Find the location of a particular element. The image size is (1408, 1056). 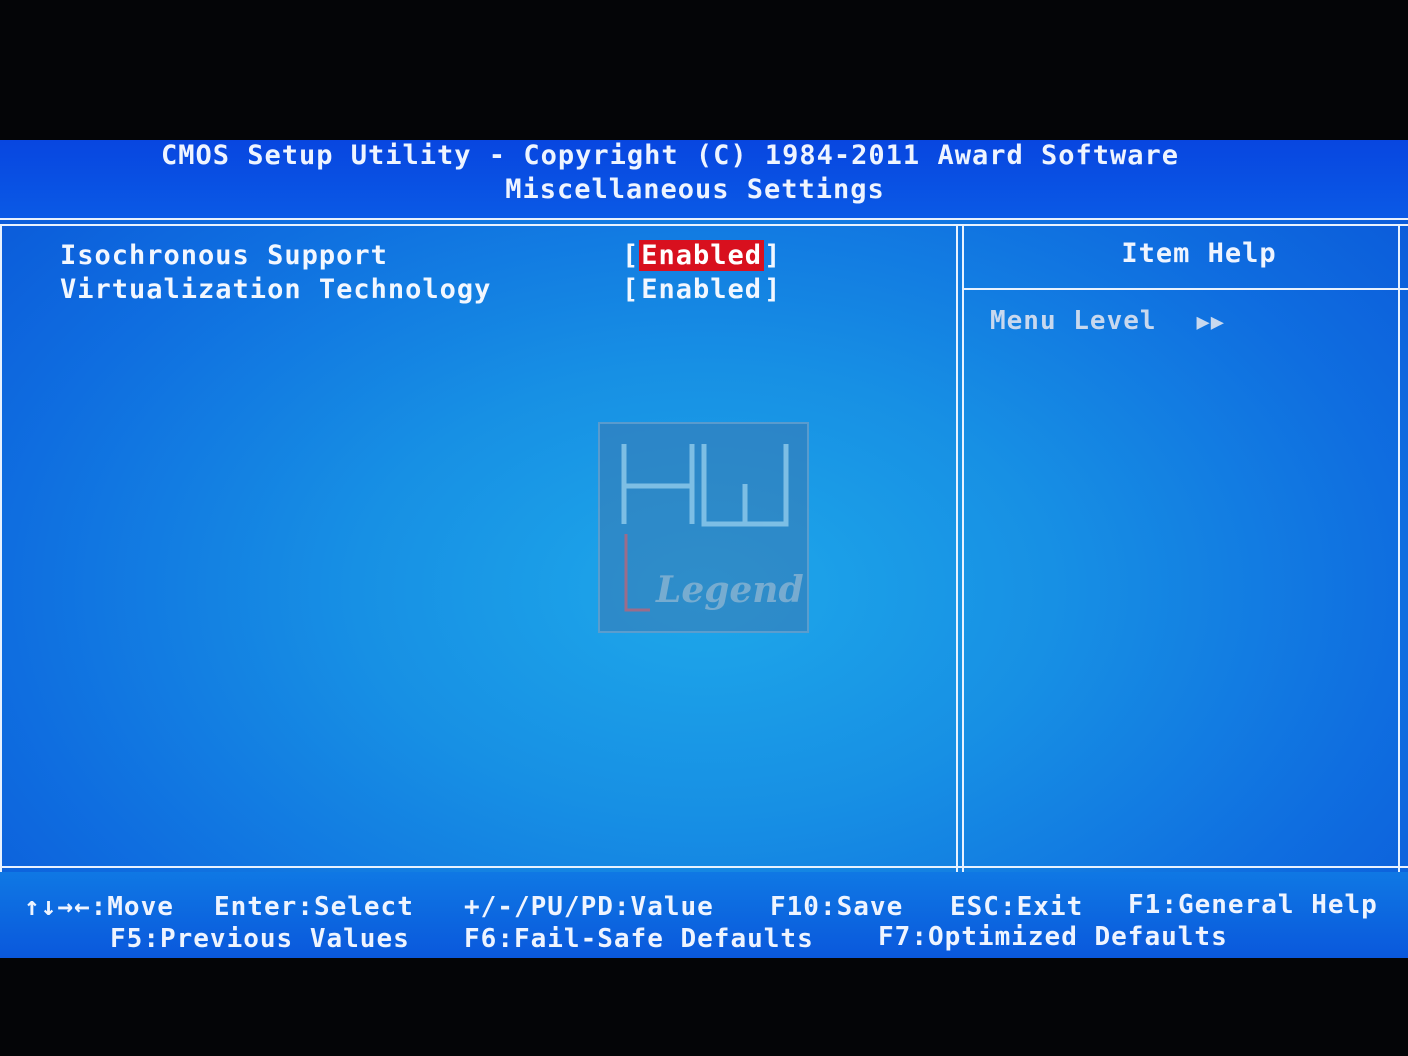

key-hint-value: +/-/PU/PD:Value is located at coordinates (589, 907).